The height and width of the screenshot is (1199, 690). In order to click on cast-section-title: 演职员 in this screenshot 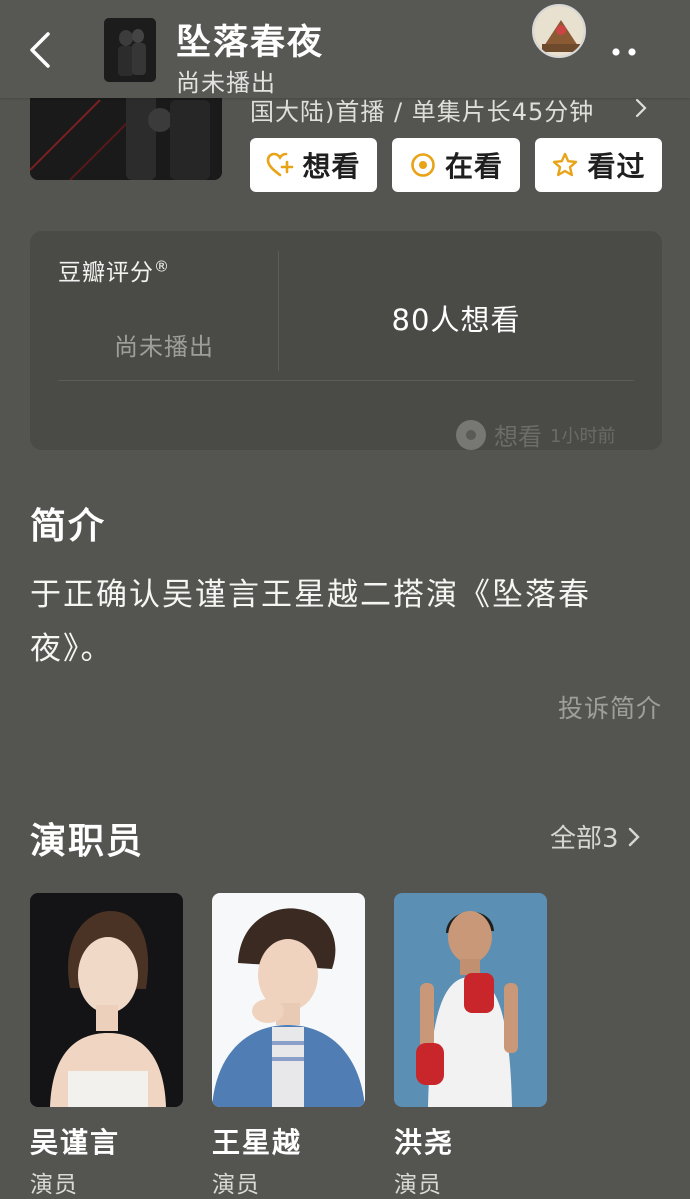, I will do `click(87, 841)`.